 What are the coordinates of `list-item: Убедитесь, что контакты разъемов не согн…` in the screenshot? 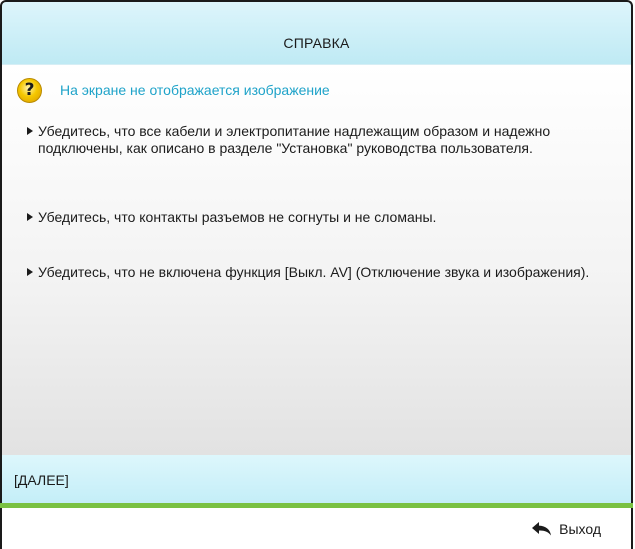 It's located at (322, 217).